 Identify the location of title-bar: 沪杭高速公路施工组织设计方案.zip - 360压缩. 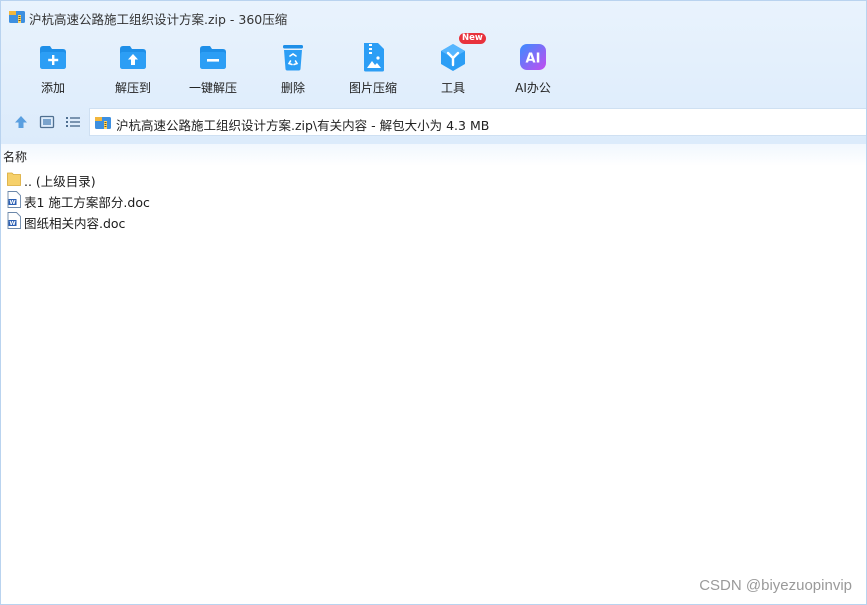
(433, 17).